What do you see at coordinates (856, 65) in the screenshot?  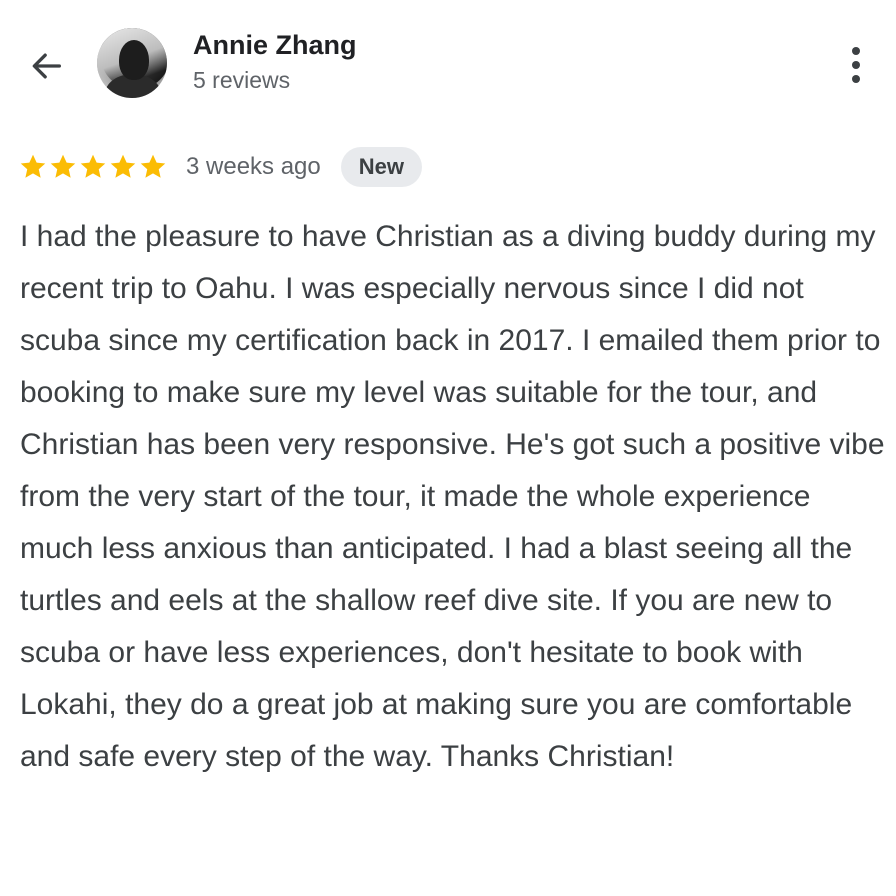 I see `more-options-button` at bounding box center [856, 65].